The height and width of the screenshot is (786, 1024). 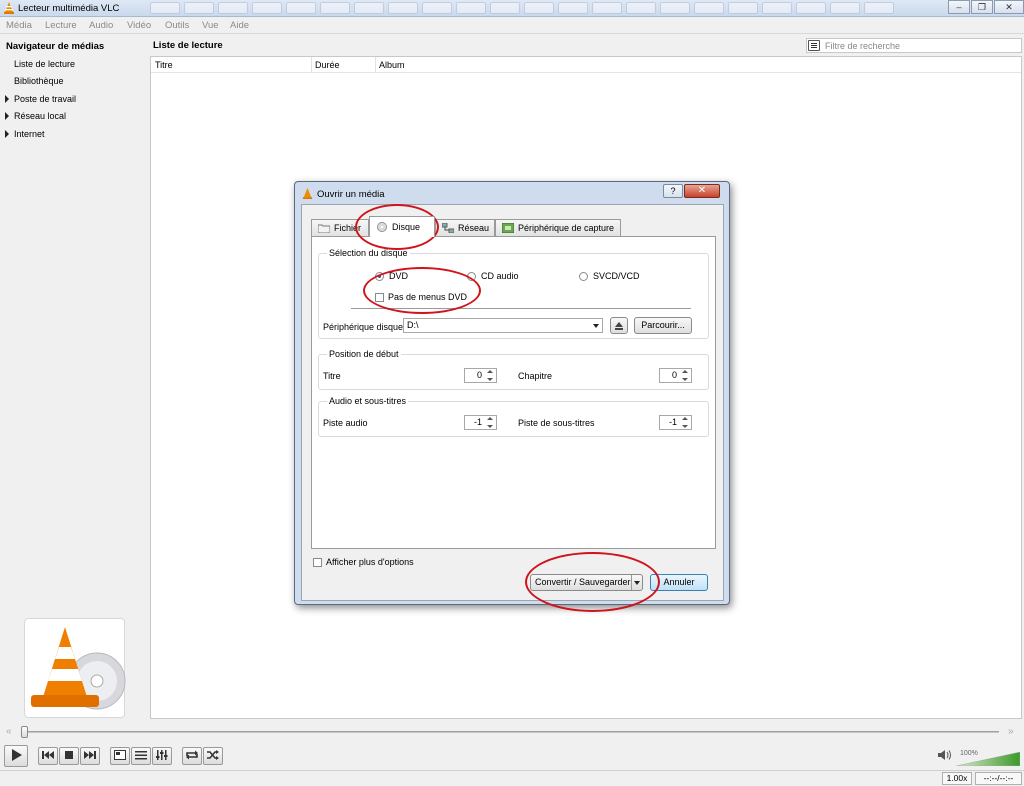 What do you see at coordinates (398, 276) in the screenshot?
I see `radio-dvd-label: DVD` at bounding box center [398, 276].